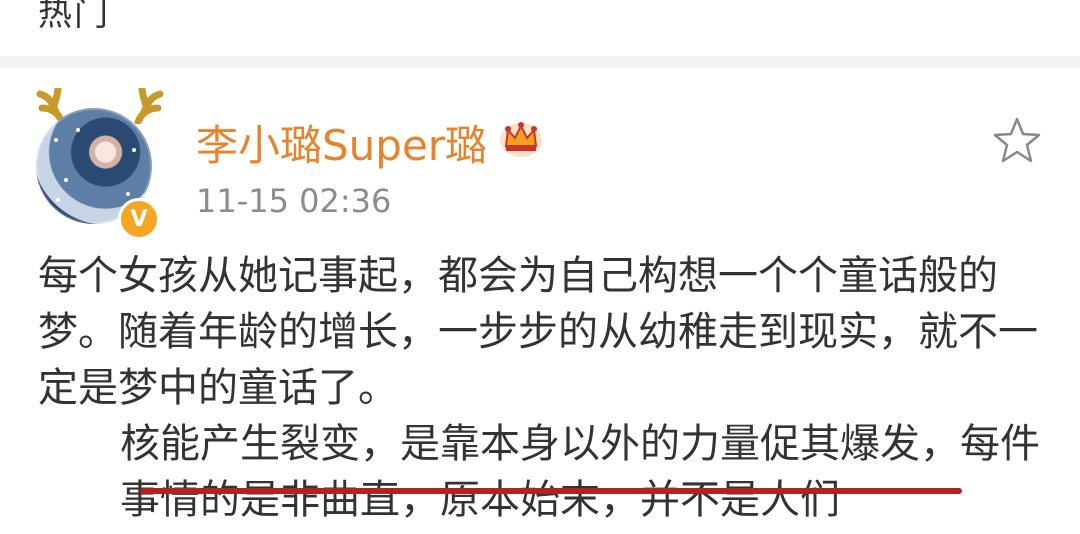 This screenshot has height=534, width=1080. Describe the element at coordinates (294, 201) in the screenshot. I see `post-timestamp: 11-15 02:36` at that location.